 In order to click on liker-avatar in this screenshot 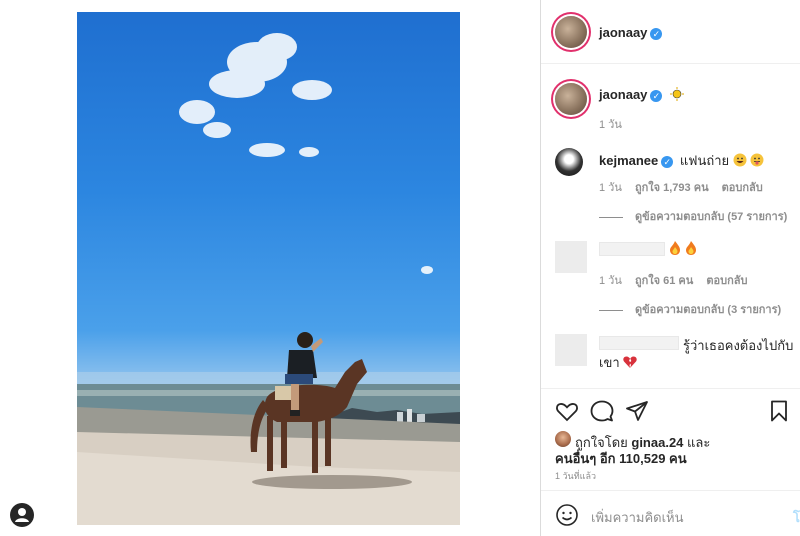, I will do `click(563, 439)`.